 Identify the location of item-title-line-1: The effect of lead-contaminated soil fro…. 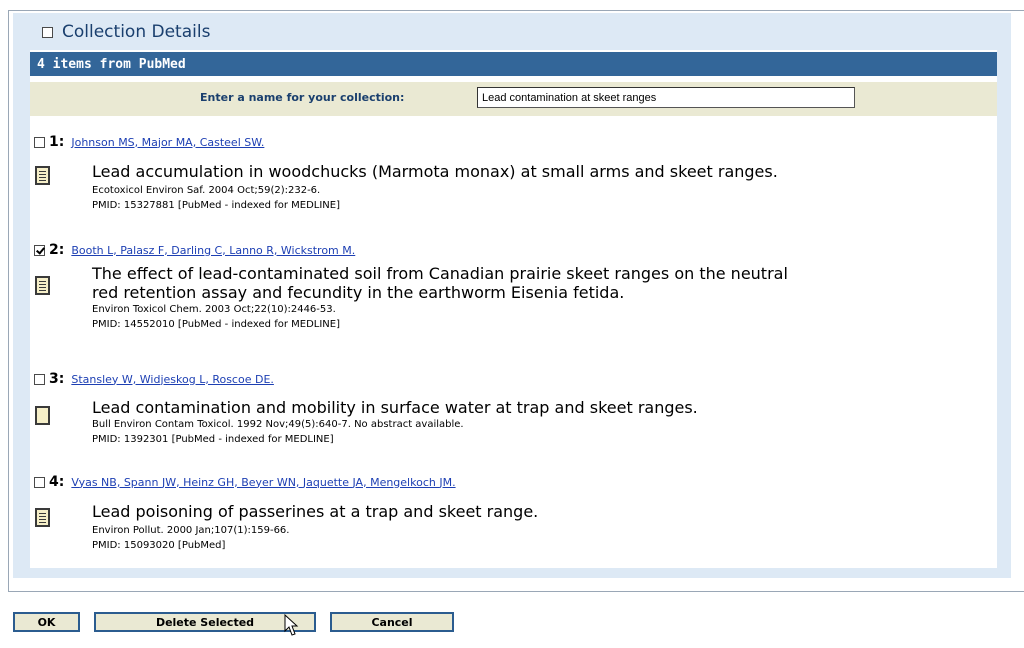
(440, 273).